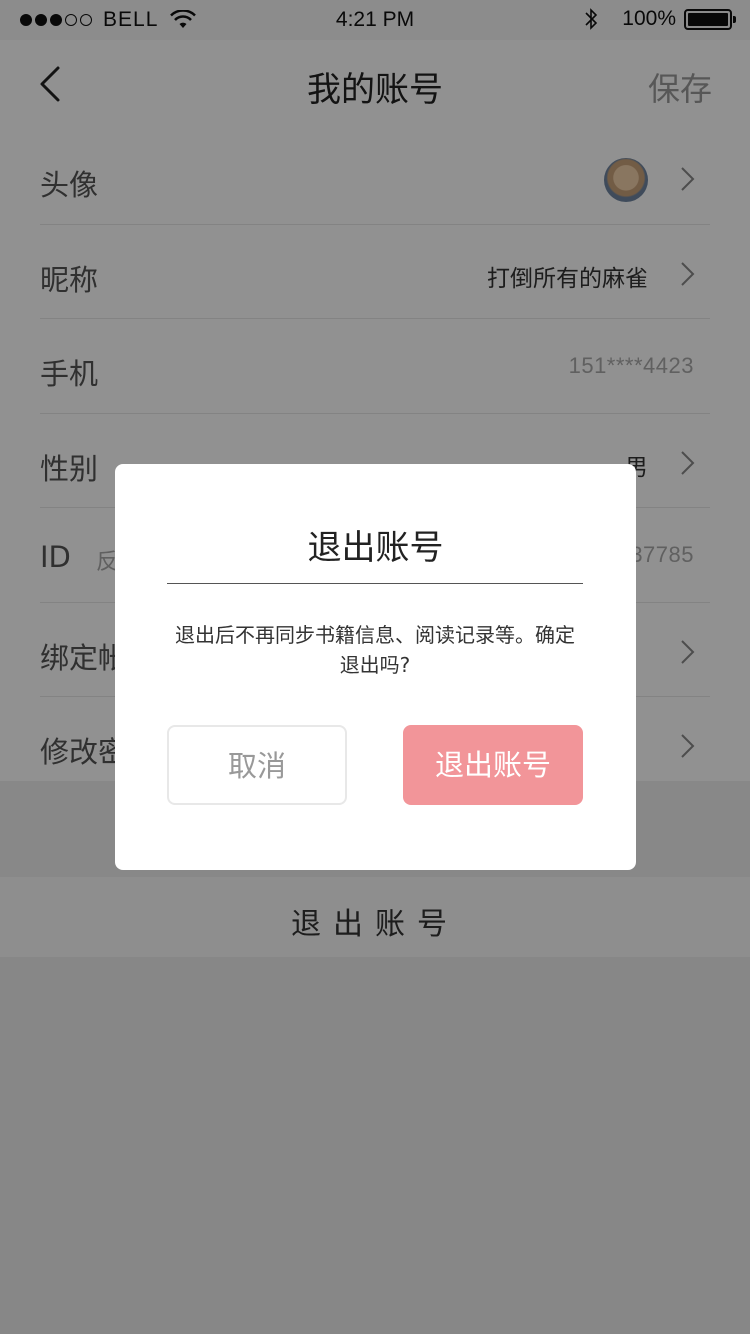  What do you see at coordinates (493, 765) in the screenshot?
I see `confirm-logout-button: 退出账号` at bounding box center [493, 765].